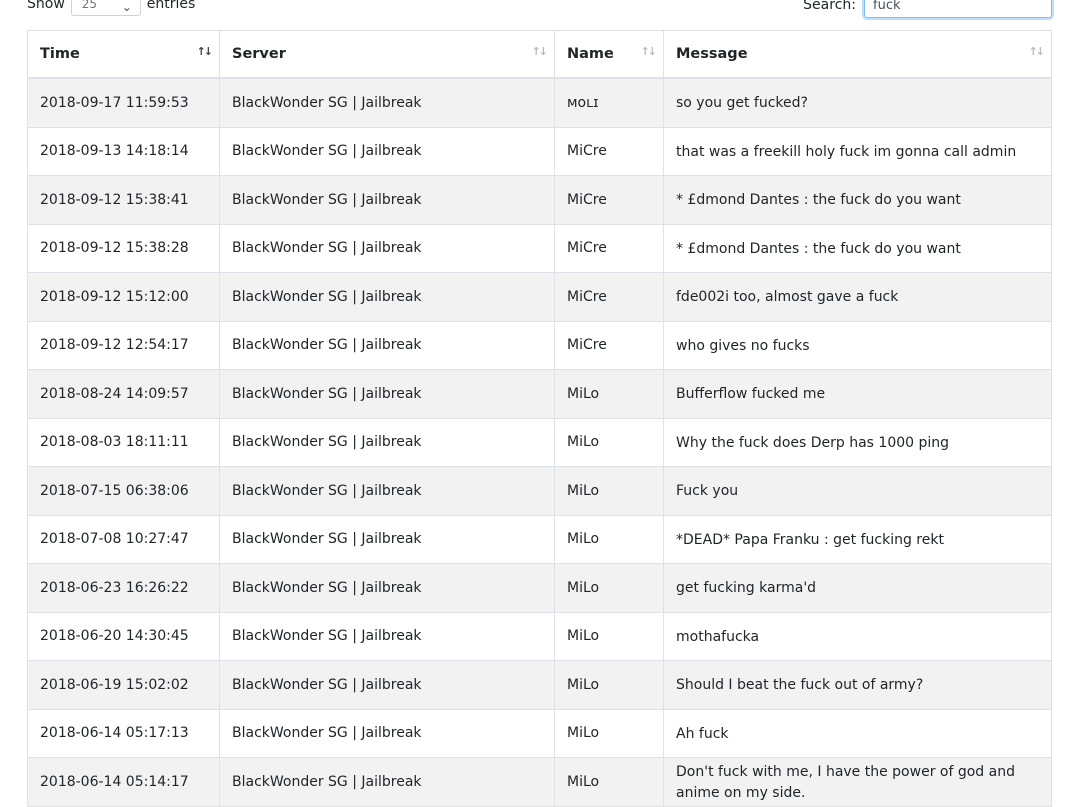 The height and width of the screenshot is (807, 1078). I want to click on cell-message: Ah fuck, so click(857, 733).